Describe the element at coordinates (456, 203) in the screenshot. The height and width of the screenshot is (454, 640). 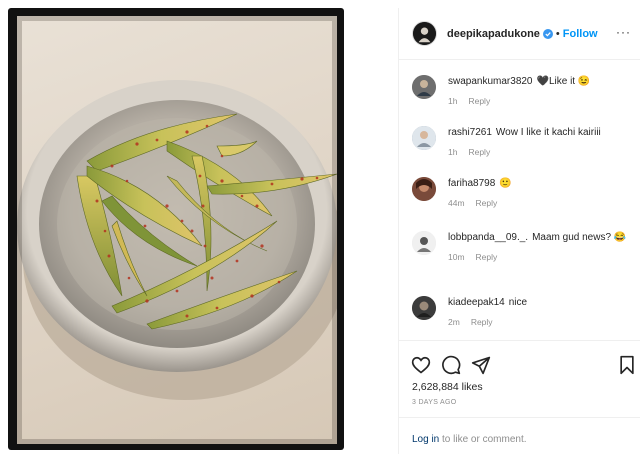
I see `comment-time: 44m` at that location.